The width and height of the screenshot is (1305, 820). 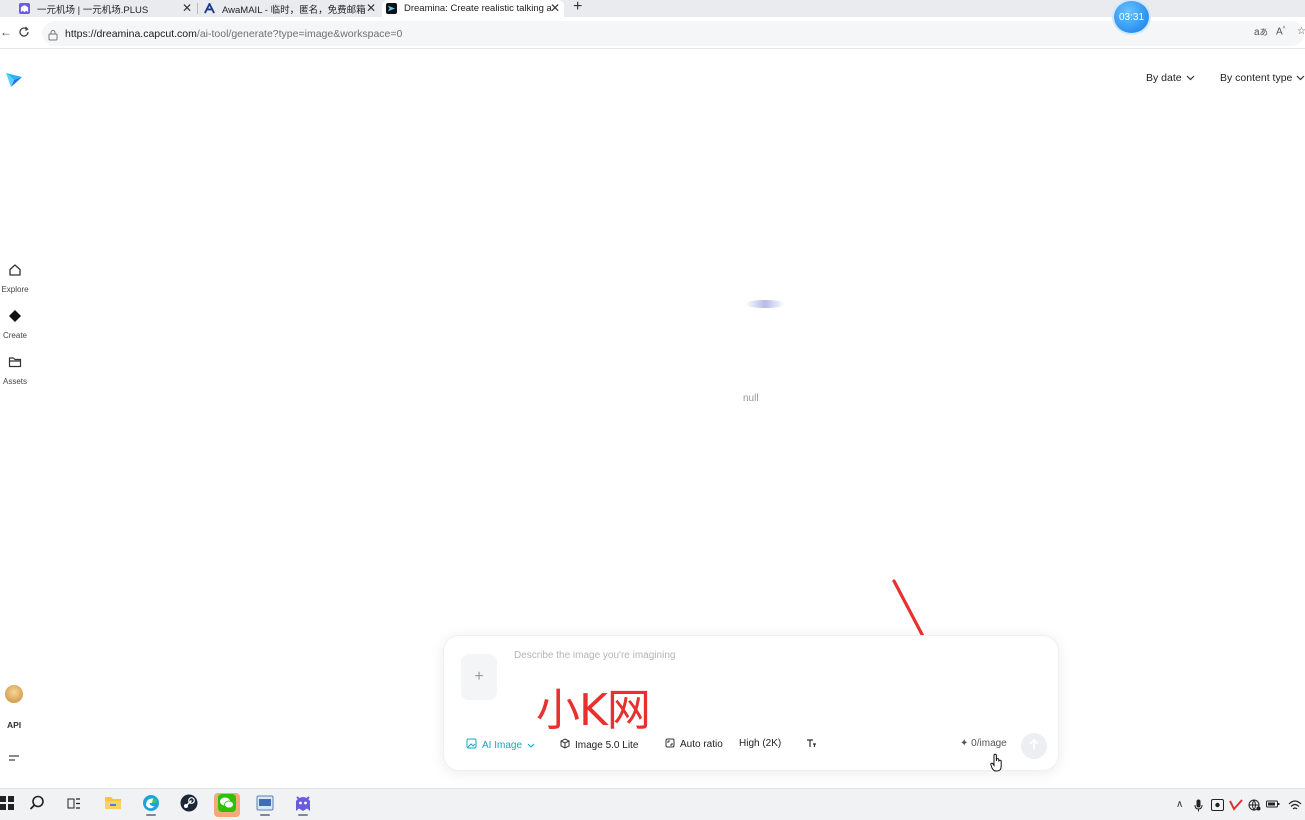 I want to click on tab-title: 一元机场 | 一元机场.PLUS, so click(x=93, y=10).